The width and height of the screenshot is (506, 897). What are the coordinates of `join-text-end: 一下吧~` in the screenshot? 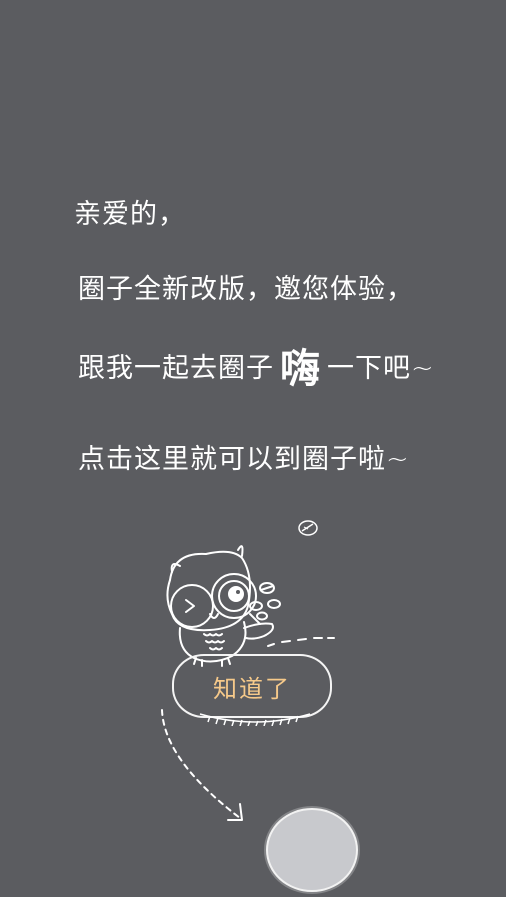 It's located at (381, 368).